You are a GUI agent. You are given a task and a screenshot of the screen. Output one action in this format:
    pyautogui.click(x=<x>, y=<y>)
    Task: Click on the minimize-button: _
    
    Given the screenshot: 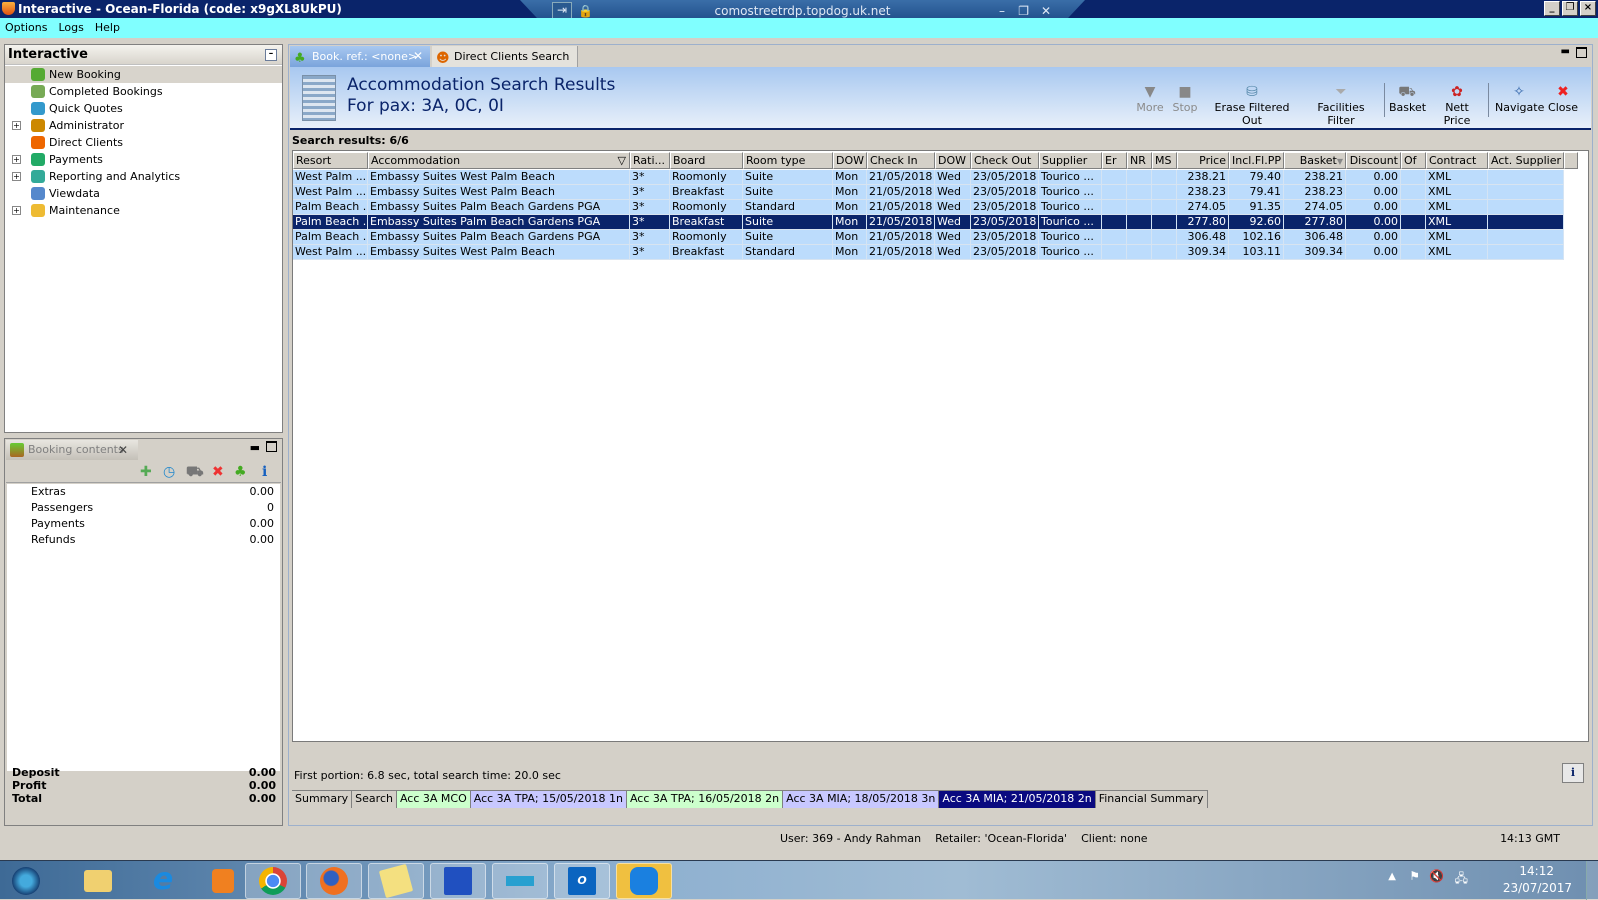 What is the action you would take?
    pyautogui.click(x=1552, y=8)
    